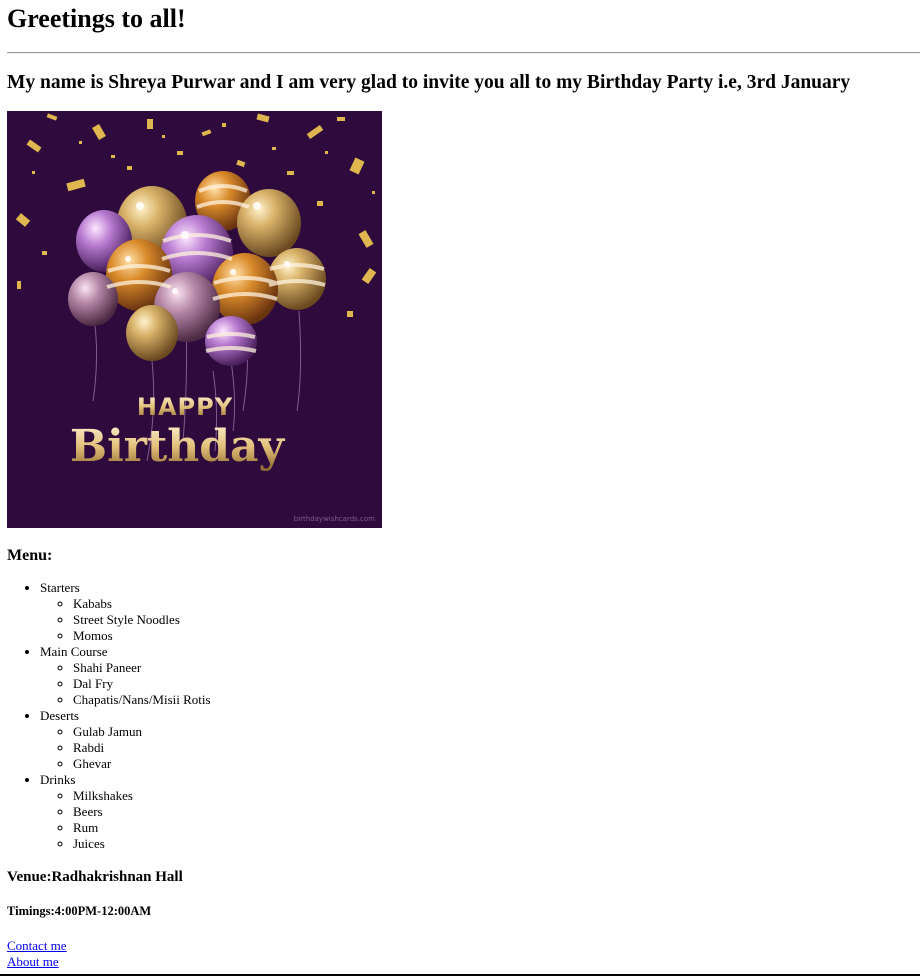 The height and width of the screenshot is (977, 920). What do you see at coordinates (96, 18) in the screenshot?
I see `page-heading: Greetings to all!` at bounding box center [96, 18].